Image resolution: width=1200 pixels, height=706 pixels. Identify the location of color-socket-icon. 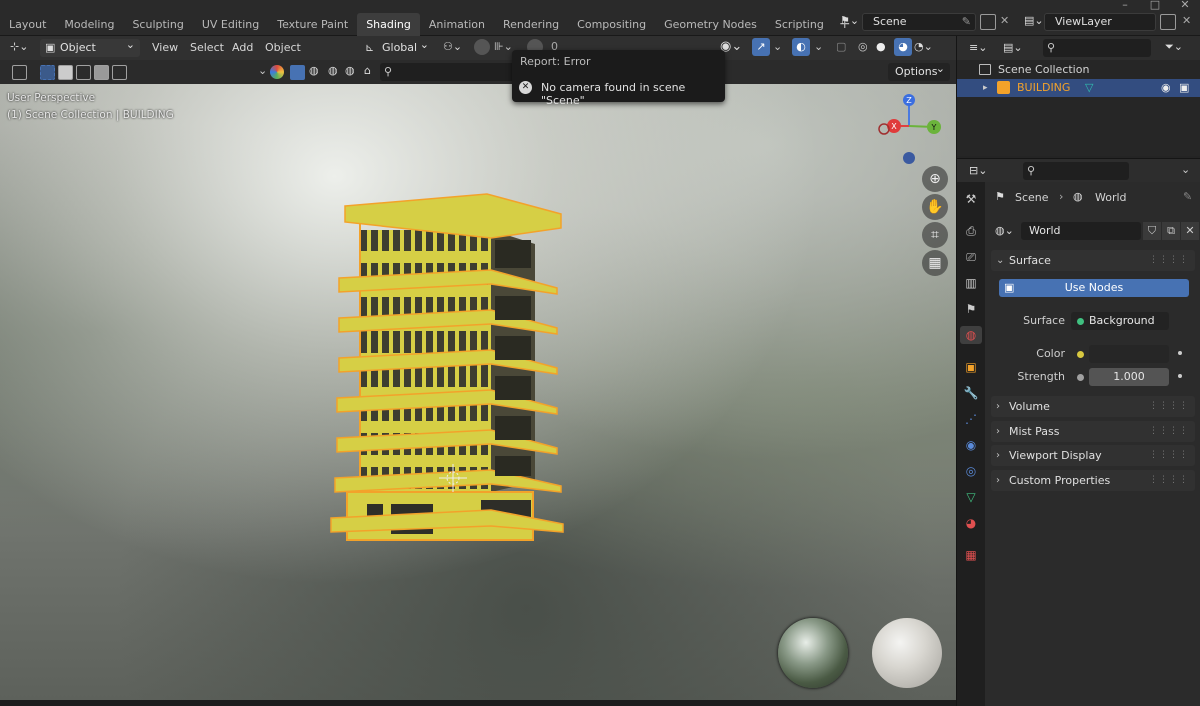
(1080, 354).